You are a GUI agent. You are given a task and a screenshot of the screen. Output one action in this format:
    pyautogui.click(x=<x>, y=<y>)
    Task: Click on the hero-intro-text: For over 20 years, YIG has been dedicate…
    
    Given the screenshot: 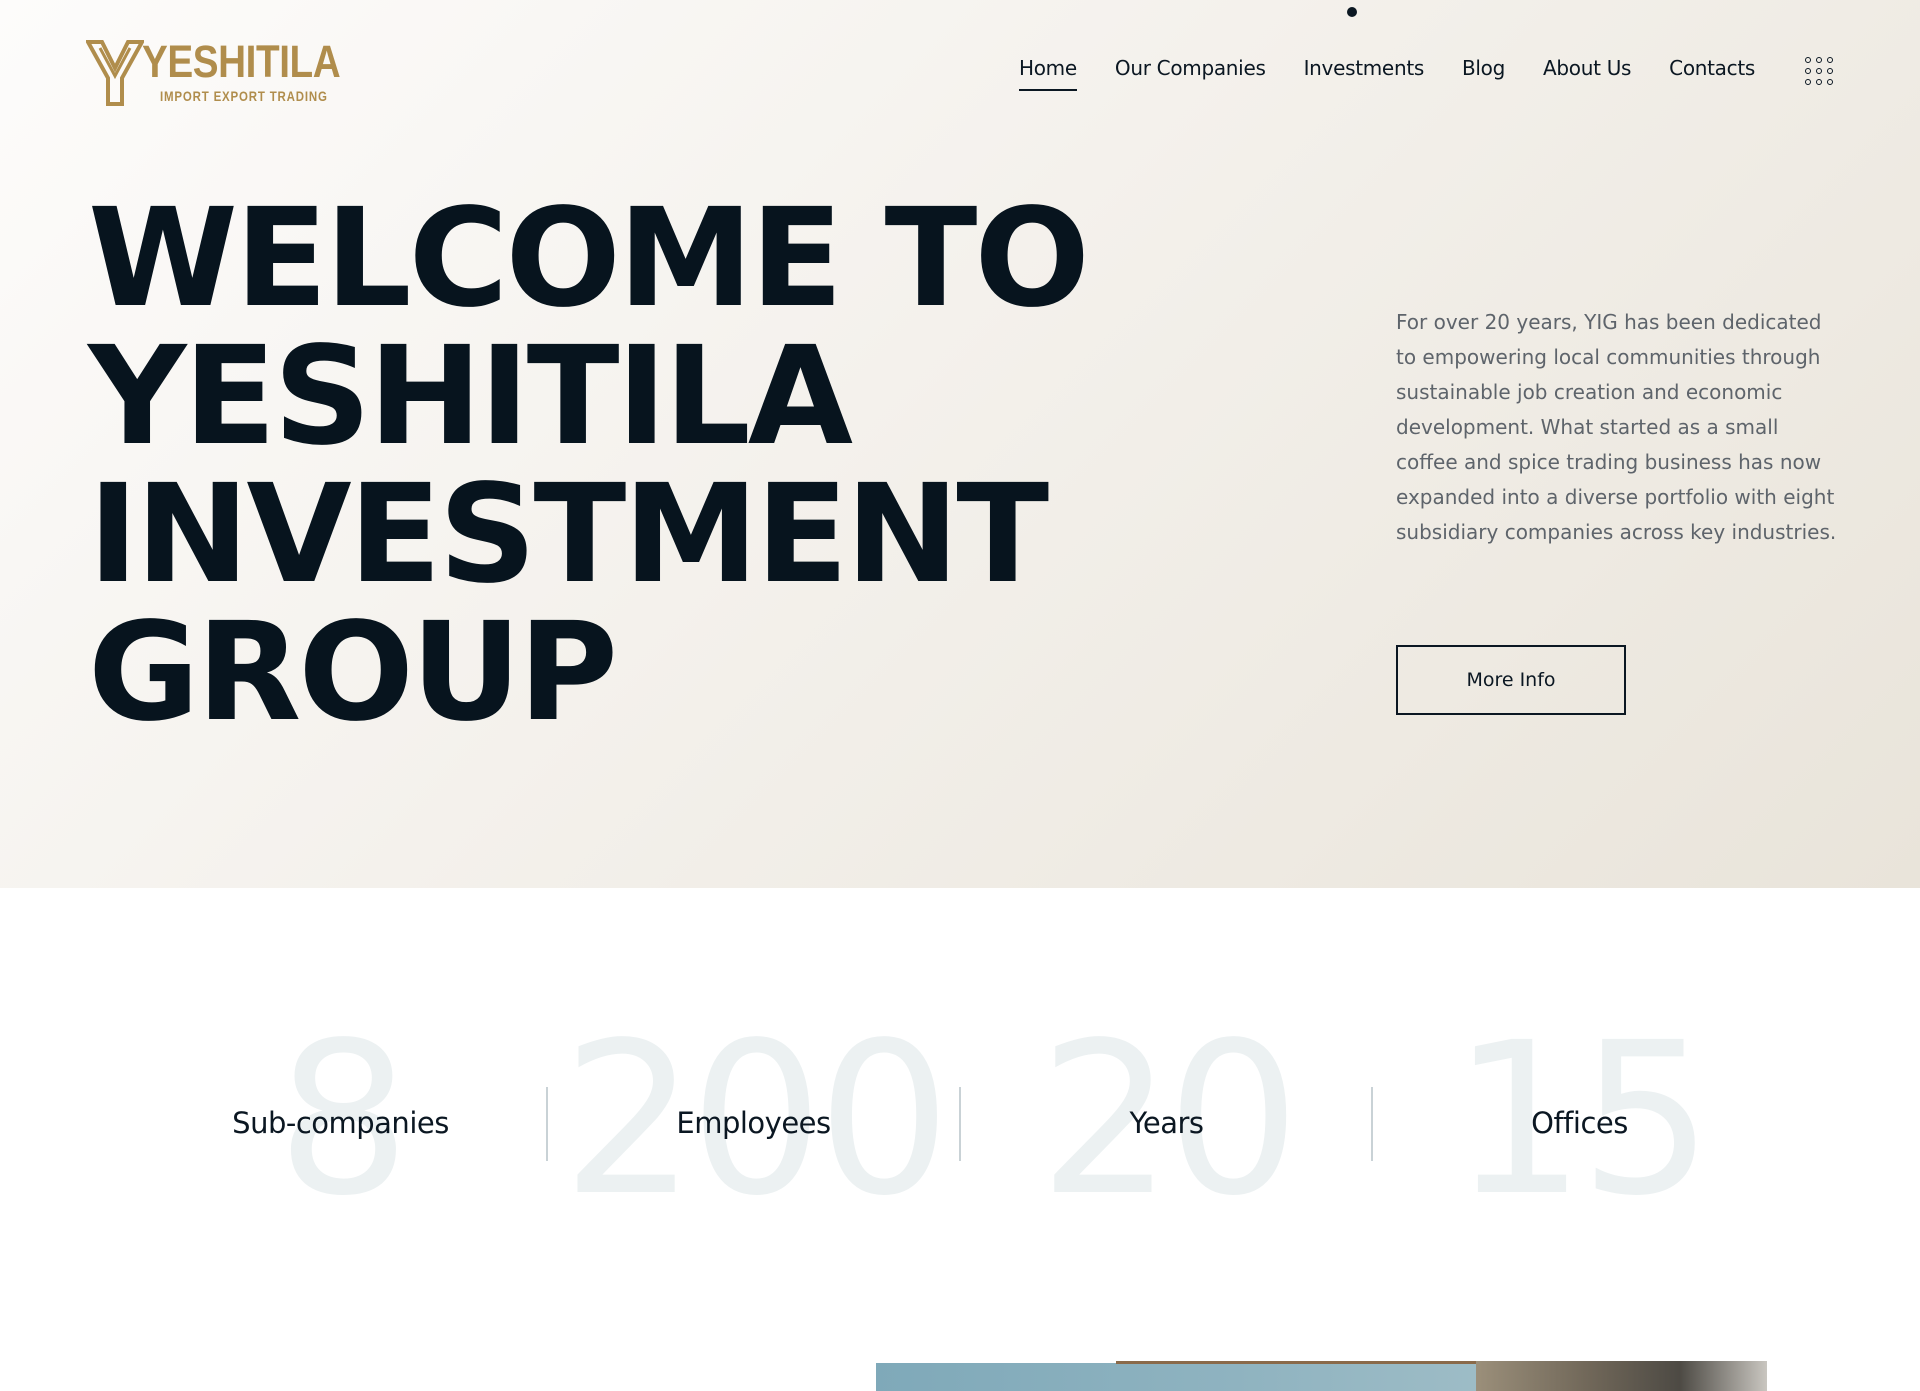 What is the action you would take?
    pyautogui.click(x=1616, y=427)
    